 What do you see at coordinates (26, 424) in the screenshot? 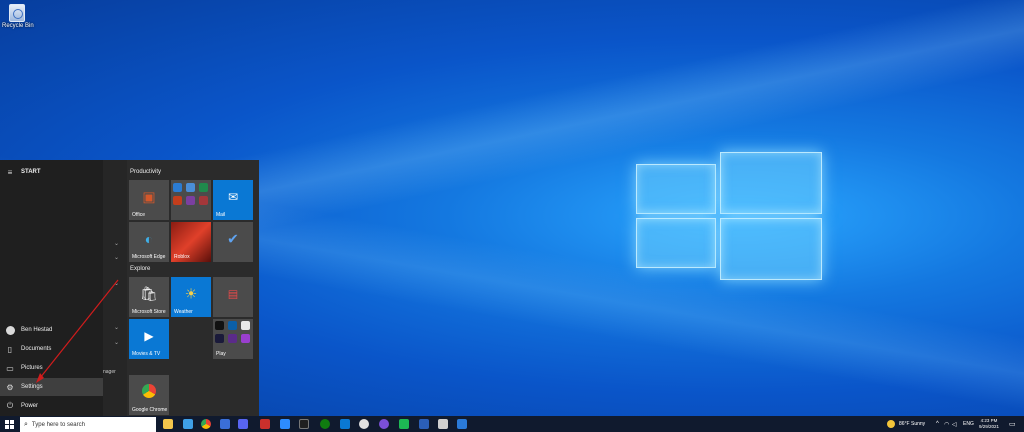
I see `search-icon: ⌕` at bounding box center [26, 424].